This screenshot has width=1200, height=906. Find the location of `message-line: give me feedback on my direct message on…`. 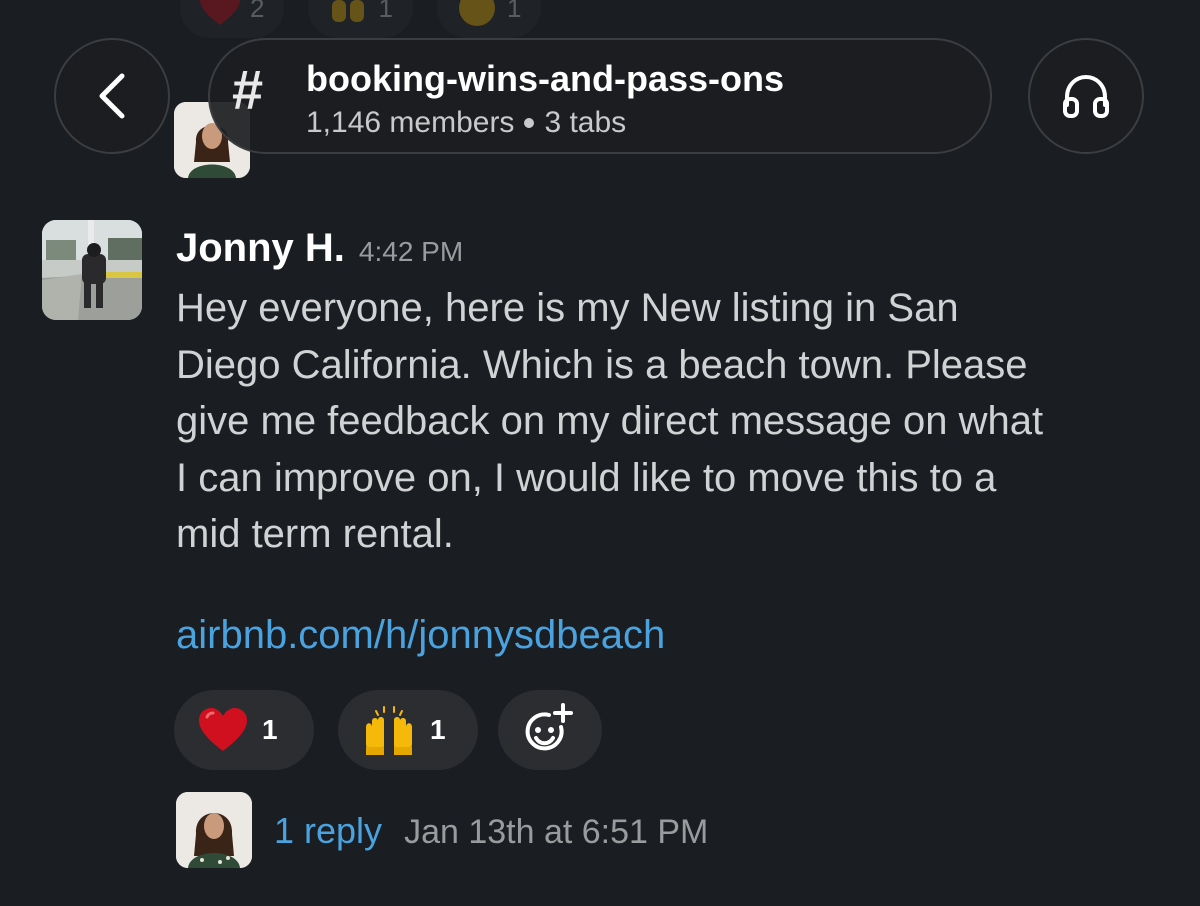

message-line: give me feedback on my direct message on… is located at coordinates (610, 421).